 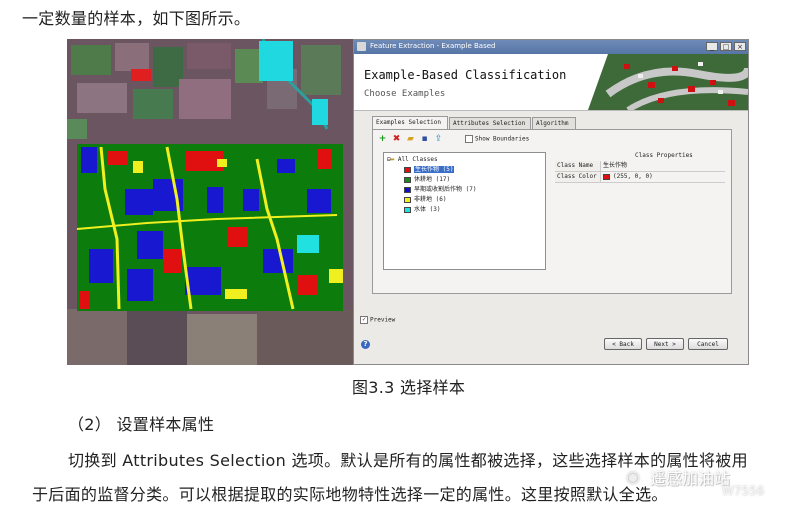 What do you see at coordinates (606, 176) in the screenshot?
I see `color-swatch` at bounding box center [606, 176].